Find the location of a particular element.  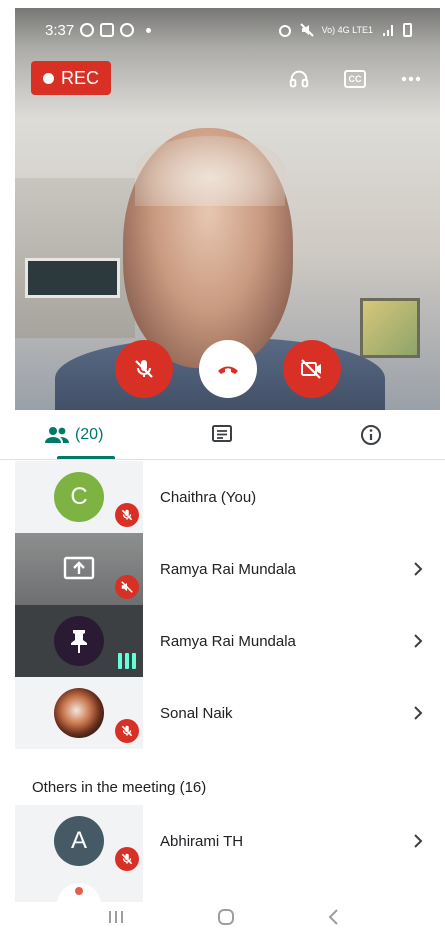

avatar: C is located at coordinates (79, 497).